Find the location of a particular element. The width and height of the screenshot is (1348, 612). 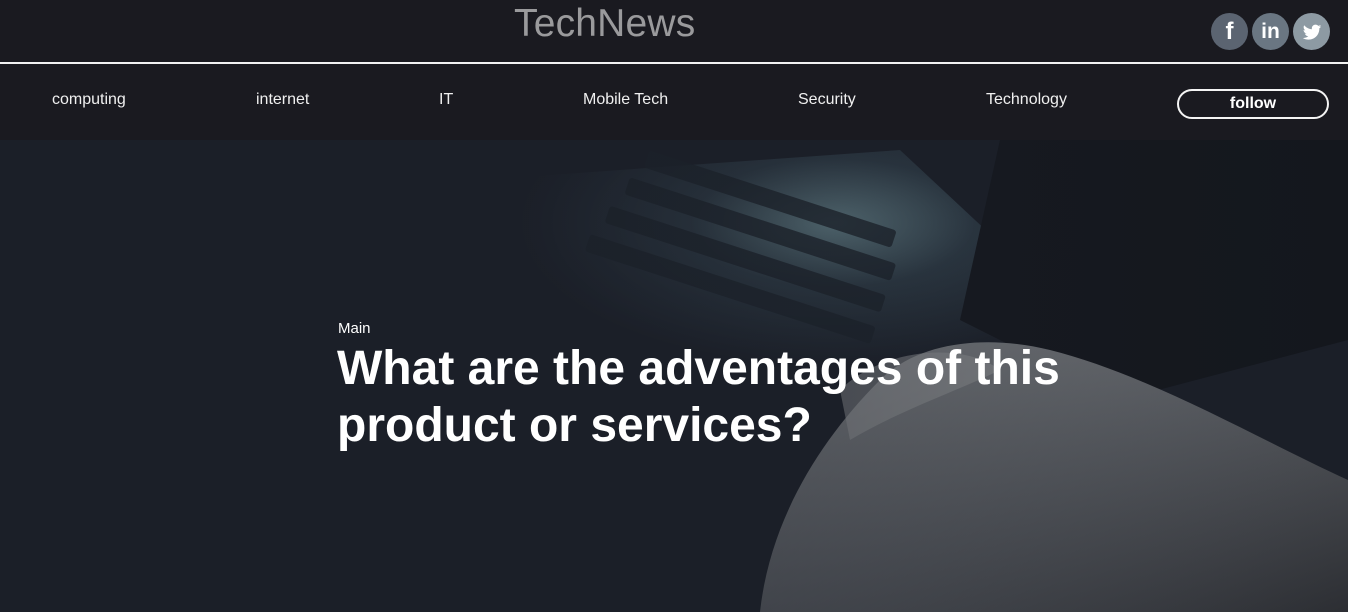

article-category: Main is located at coordinates (354, 328).